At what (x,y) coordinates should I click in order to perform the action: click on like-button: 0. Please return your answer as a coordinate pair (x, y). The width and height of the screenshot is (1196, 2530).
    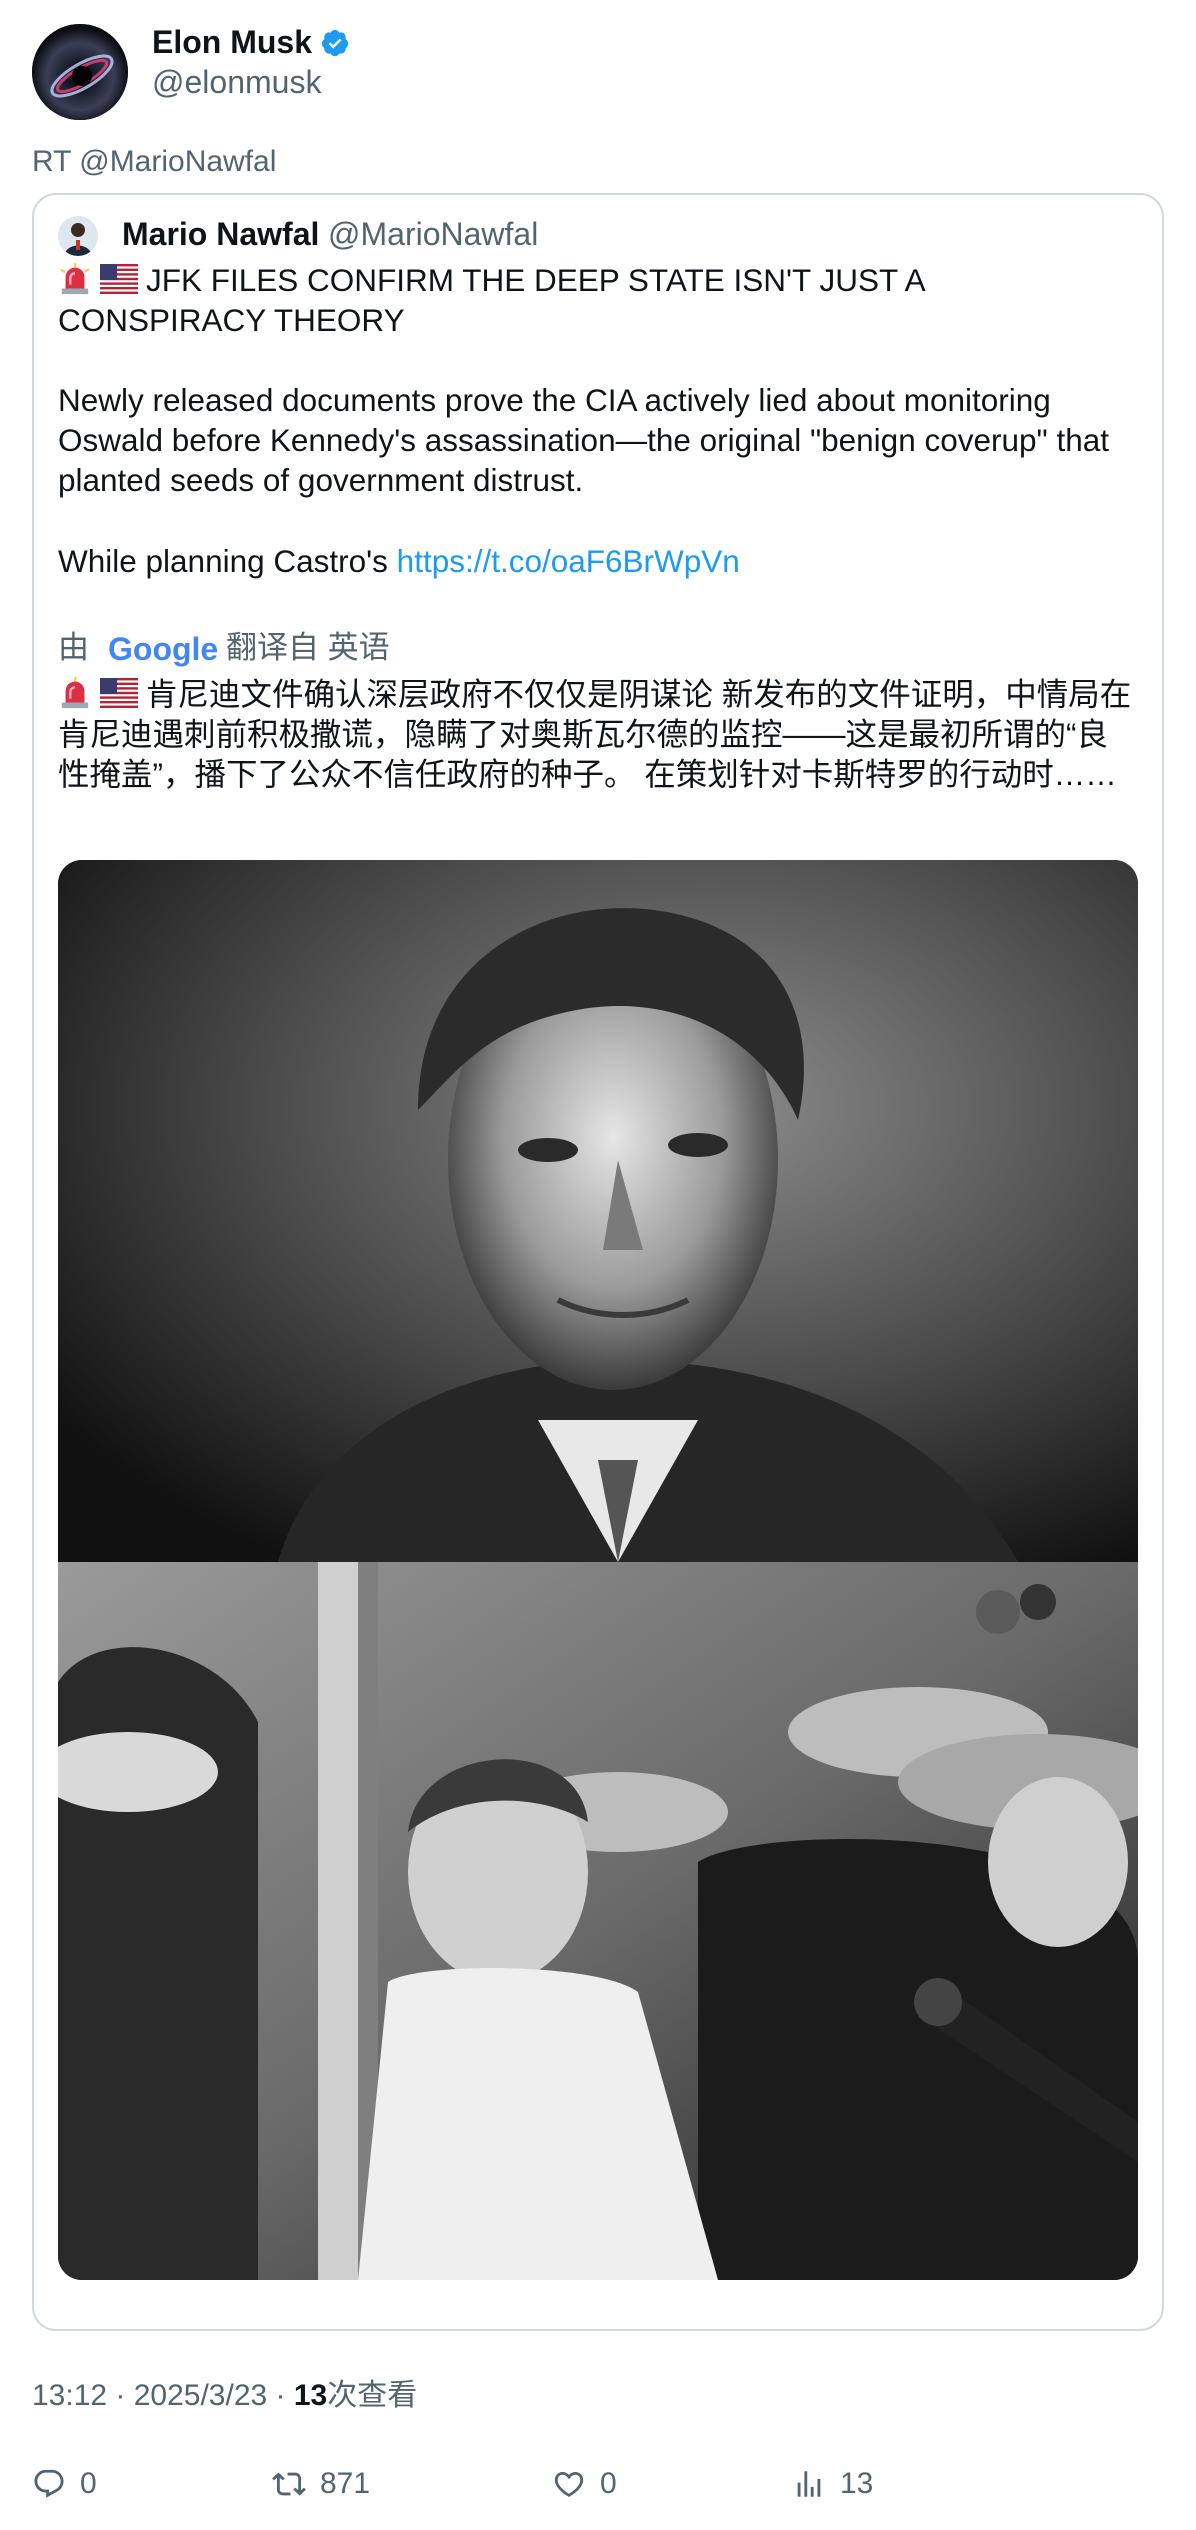
    Looking at the image, I should click on (584, 2484).